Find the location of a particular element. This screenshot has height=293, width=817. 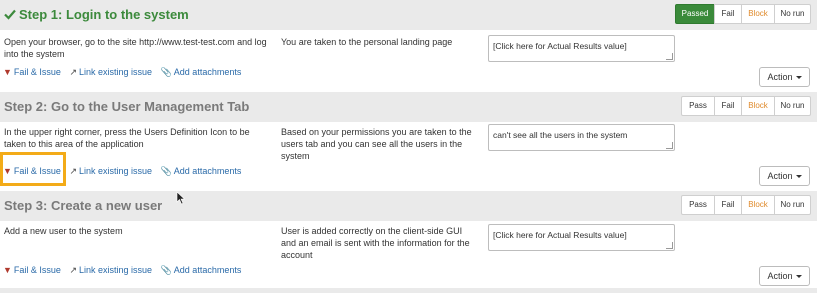

check-icon is located at coordinates (10, 14).